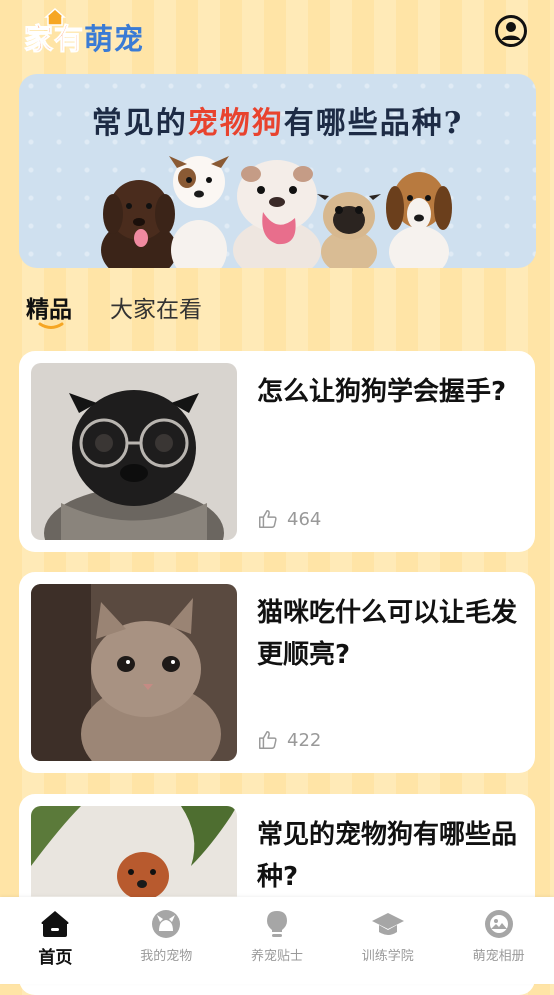  Describe the element at coordinates (51, 325) in the screenshot. I see `tab-active-indicator` at that location.